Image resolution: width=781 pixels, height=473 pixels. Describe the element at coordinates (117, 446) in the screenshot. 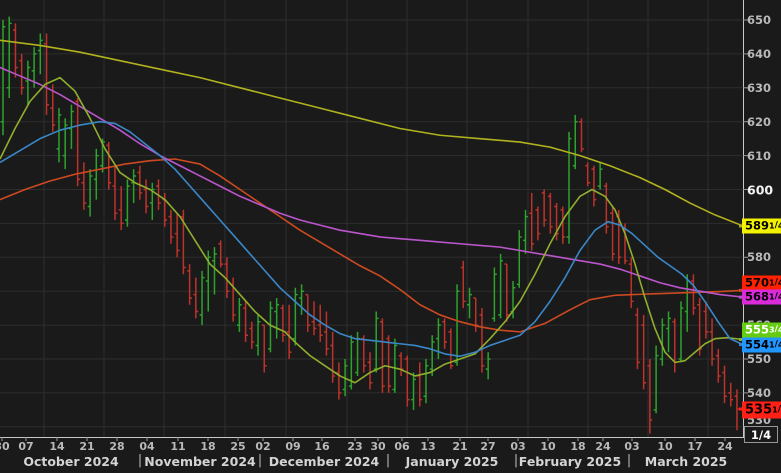

I see `x-axis-day-label: 28` at that location.